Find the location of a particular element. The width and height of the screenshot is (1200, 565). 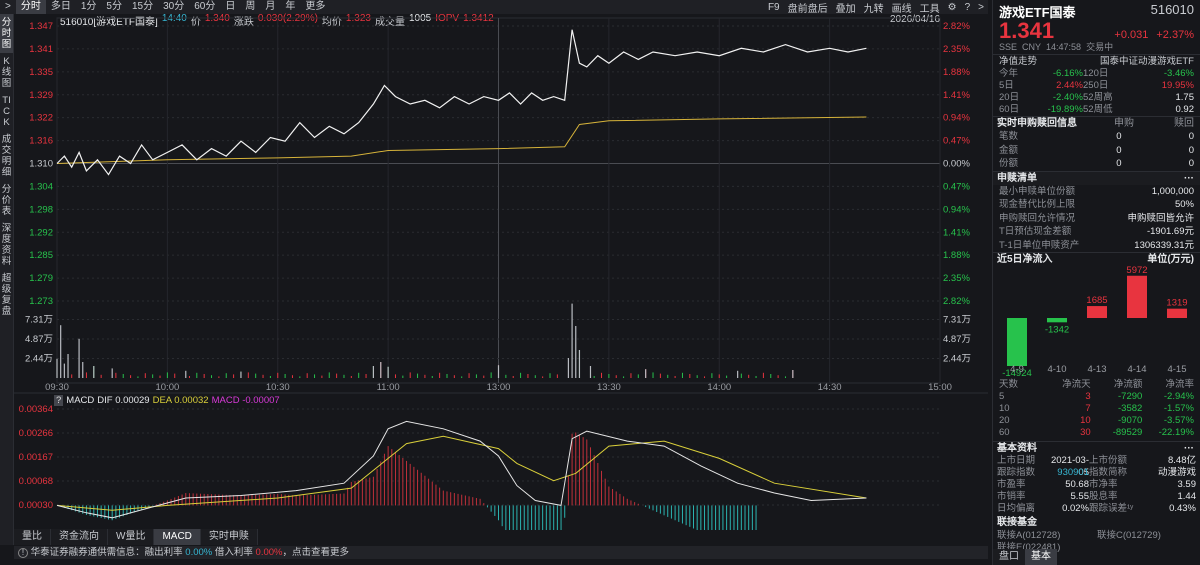

inflow-cell: -22.19% is located at coordinates (1176, 432).